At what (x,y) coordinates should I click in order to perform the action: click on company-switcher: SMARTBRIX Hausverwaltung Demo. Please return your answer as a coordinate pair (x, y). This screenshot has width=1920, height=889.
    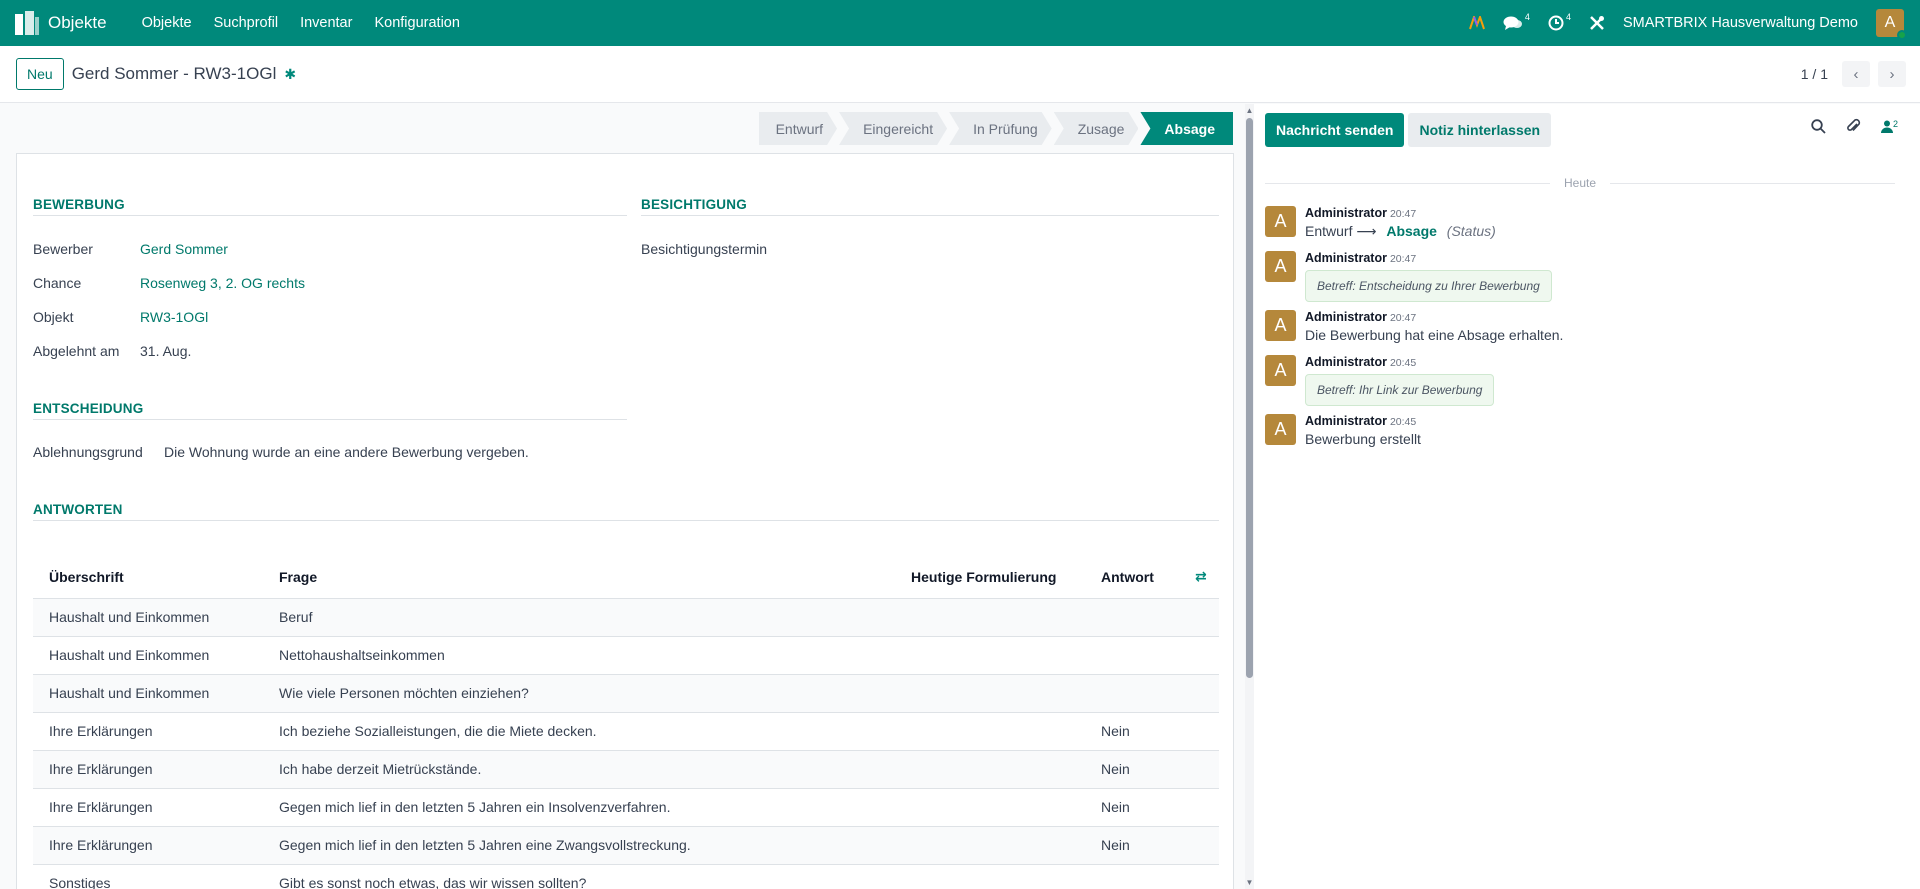
    Looking at the image, I should click on (1740, 23).